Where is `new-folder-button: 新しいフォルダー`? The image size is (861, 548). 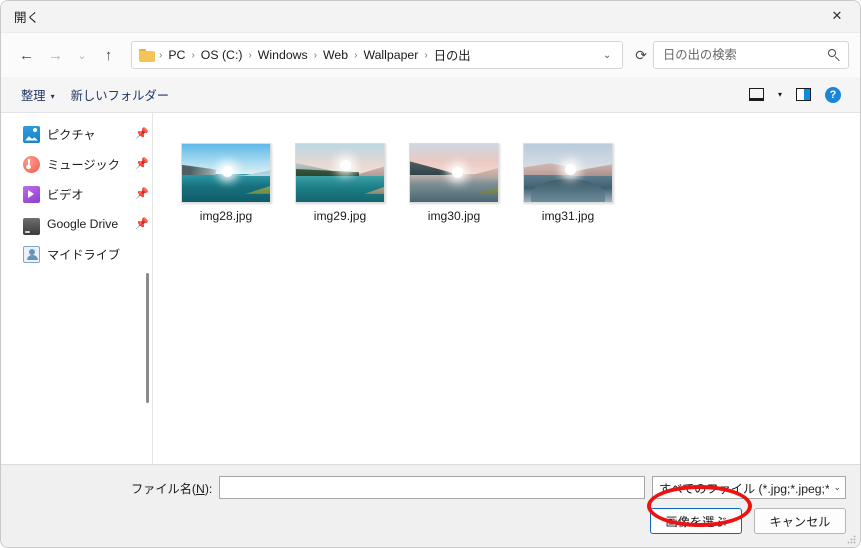
new-folder-button: 新しいフォルダー is located at coordinates (120, 95).